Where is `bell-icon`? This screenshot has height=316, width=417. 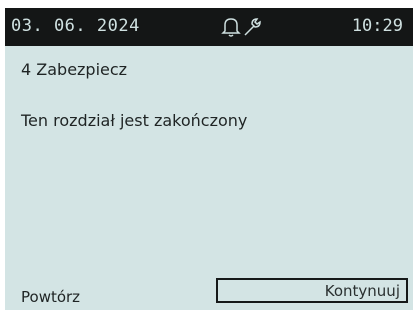 bell-icon is located at coordinates (231, 27).